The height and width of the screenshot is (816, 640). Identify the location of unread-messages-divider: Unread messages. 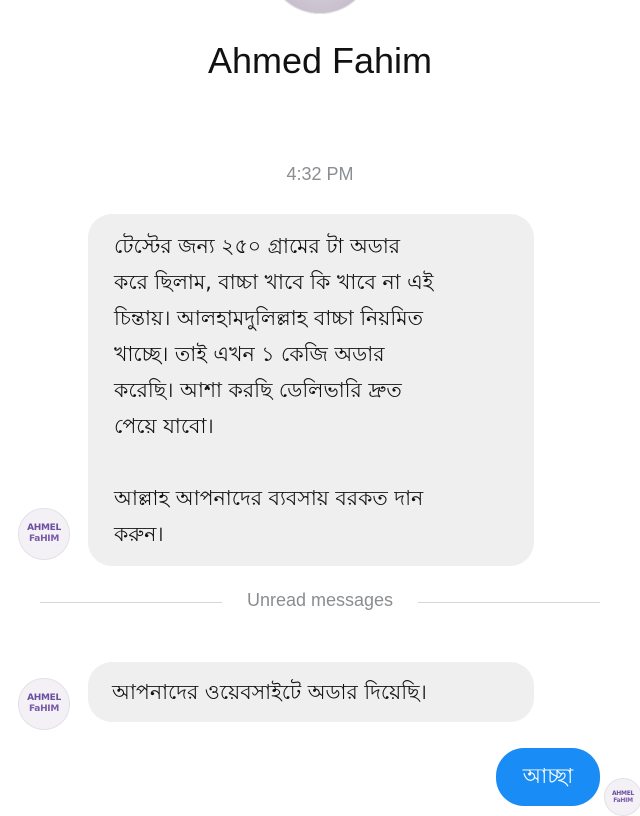
(320, 602).